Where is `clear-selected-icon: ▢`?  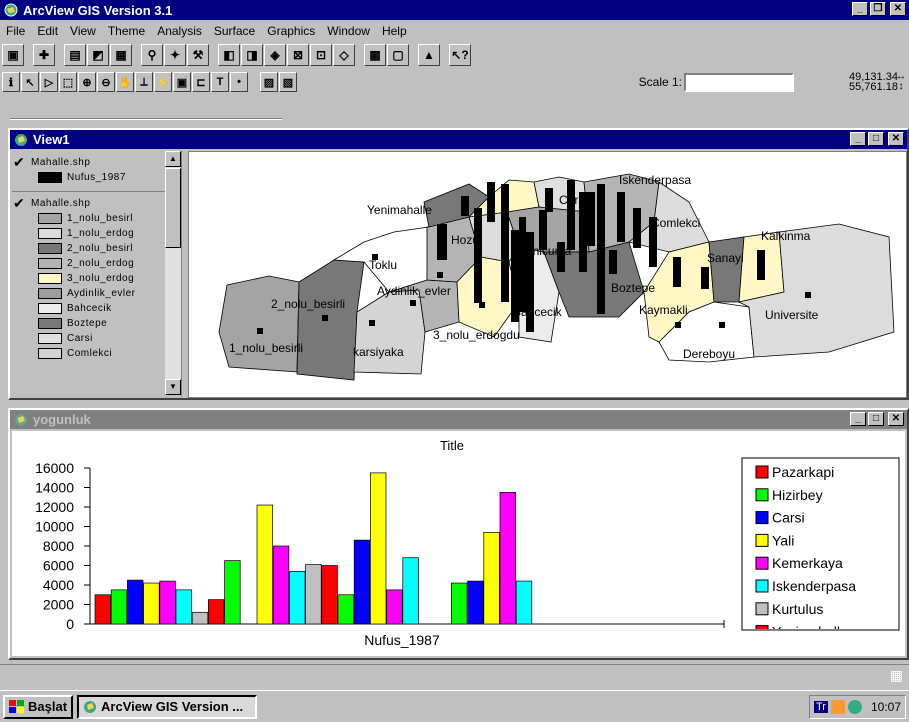 clear-selected-icon: ▢ is located at coordinates (398, 55).